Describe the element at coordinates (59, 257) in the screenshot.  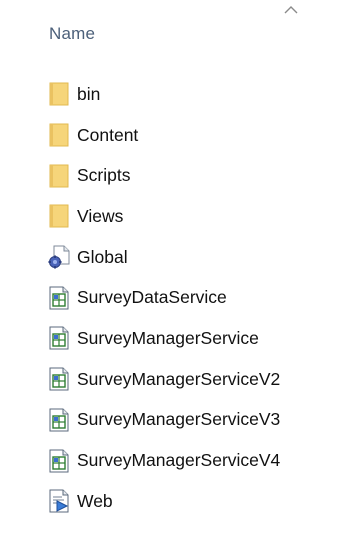
I see `asax-file-icon` at that location.